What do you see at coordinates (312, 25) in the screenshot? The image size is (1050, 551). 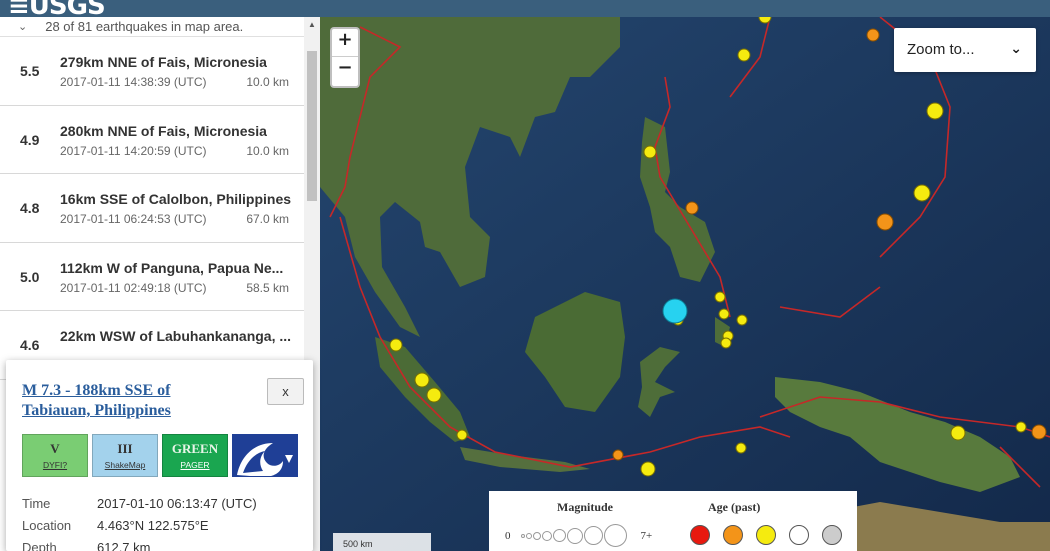 I see `scroll-up-arrow-icon: ▲` at bounding box center [312, 25].